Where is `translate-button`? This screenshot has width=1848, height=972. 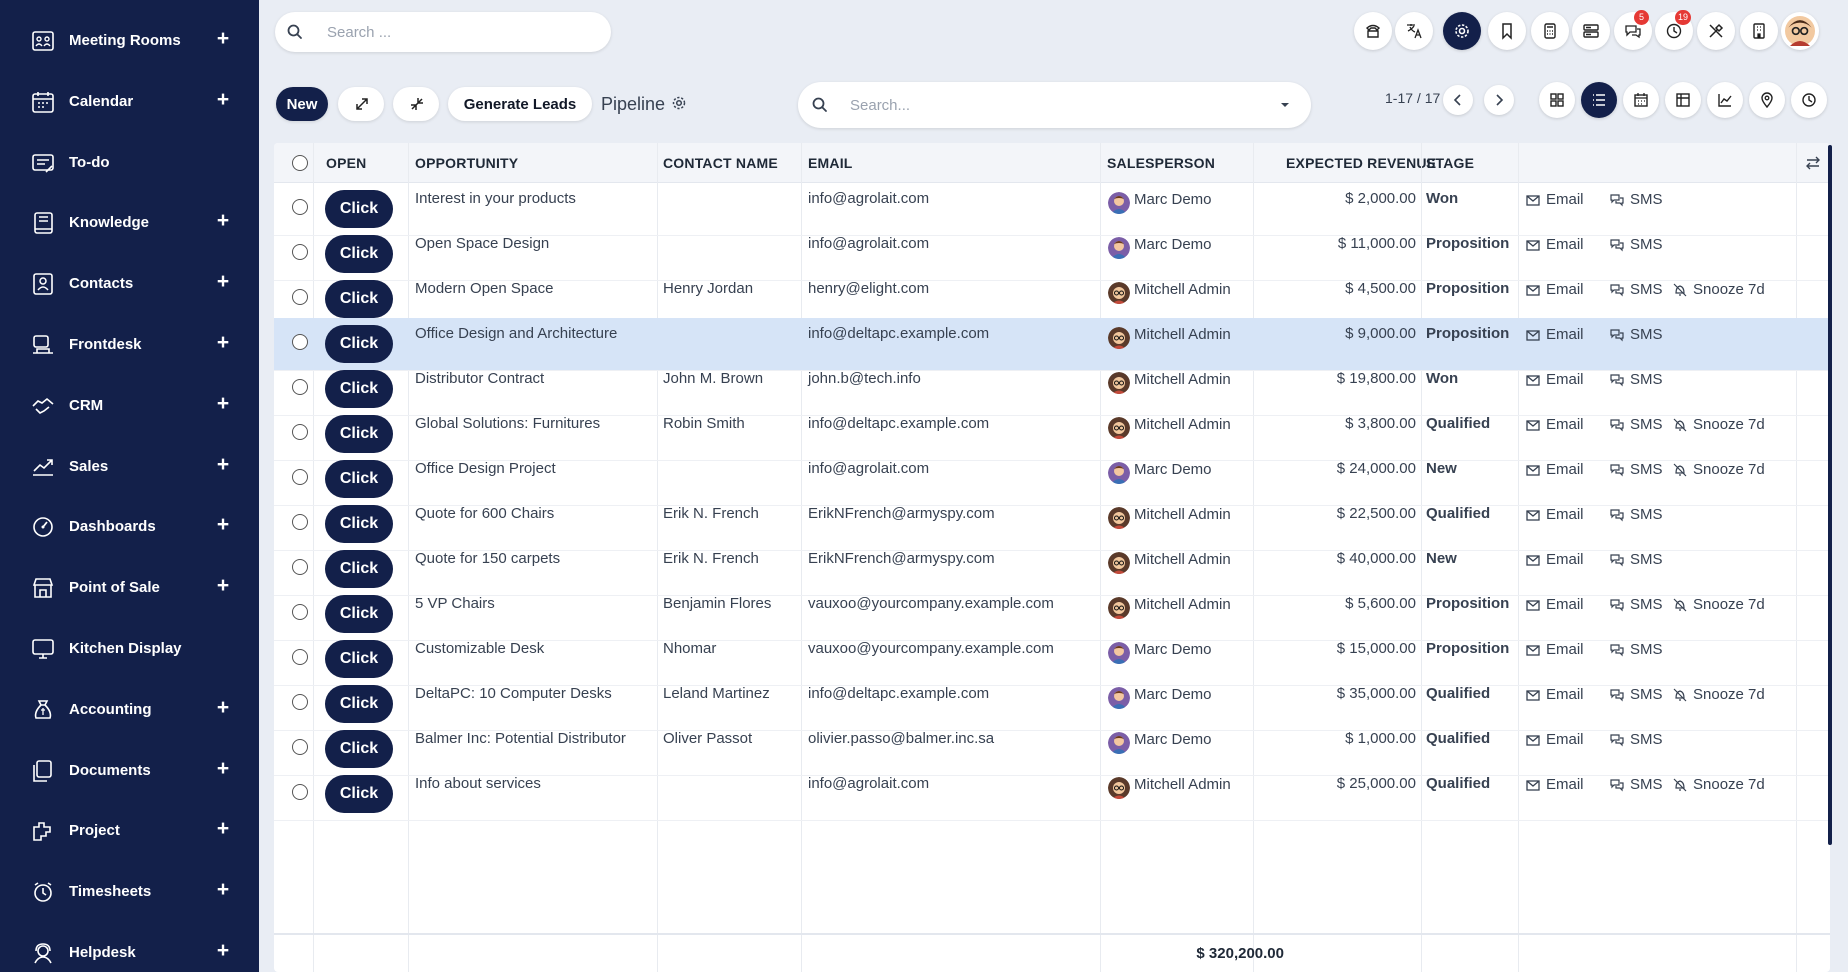
translate-button is located at coordinates (1414, 31).